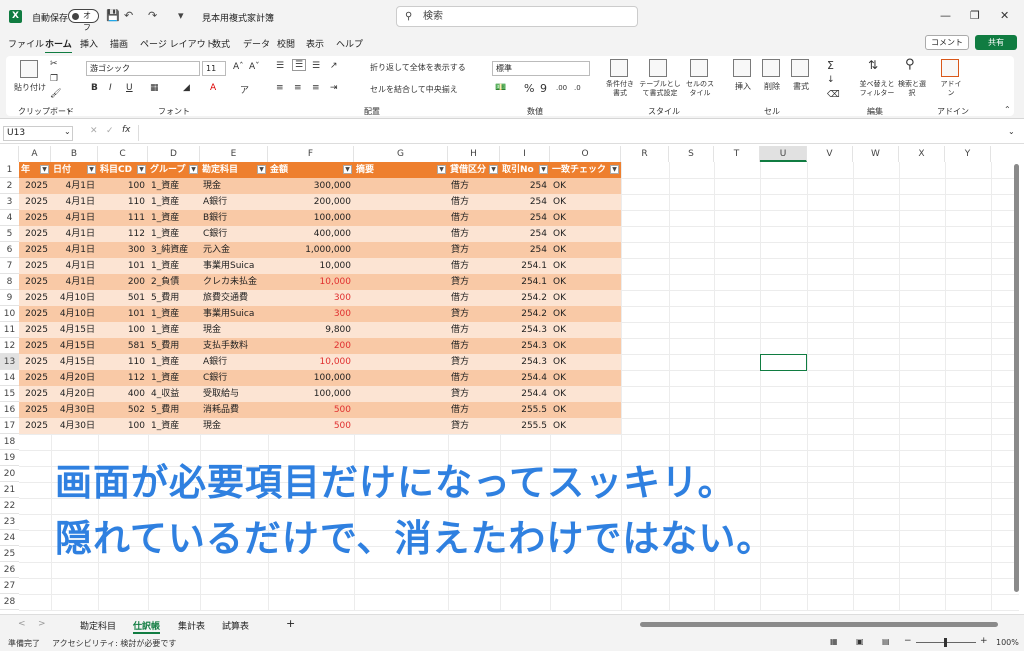  I want to click on format-table-label: テーブルとして書式設定, so click(660, 89).